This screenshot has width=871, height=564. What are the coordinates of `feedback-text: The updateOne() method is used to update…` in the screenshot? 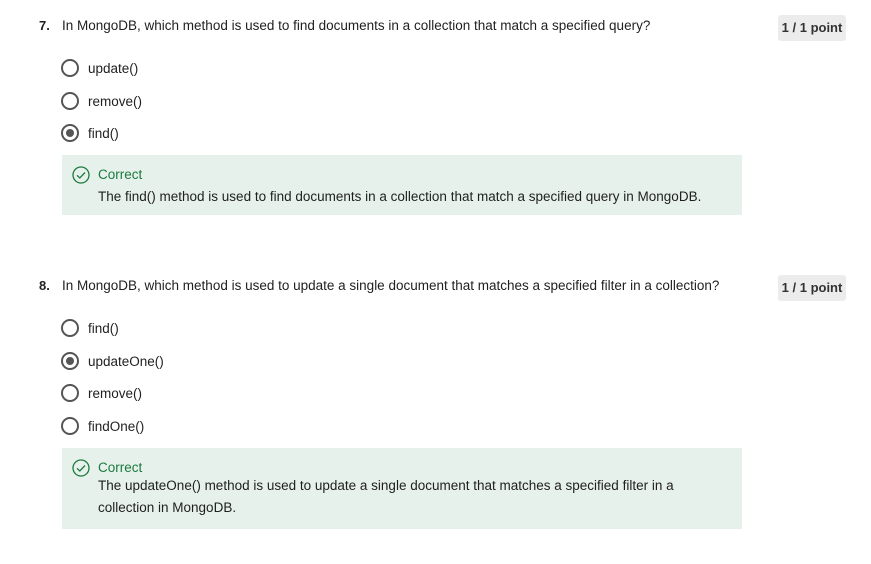 It's located at (386, 496).